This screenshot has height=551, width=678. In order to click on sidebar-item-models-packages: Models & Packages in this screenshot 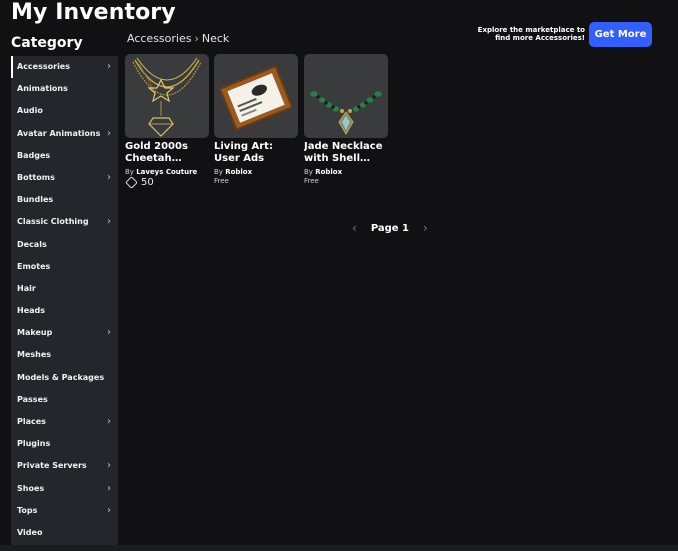, I will do `click(64, 378)`.